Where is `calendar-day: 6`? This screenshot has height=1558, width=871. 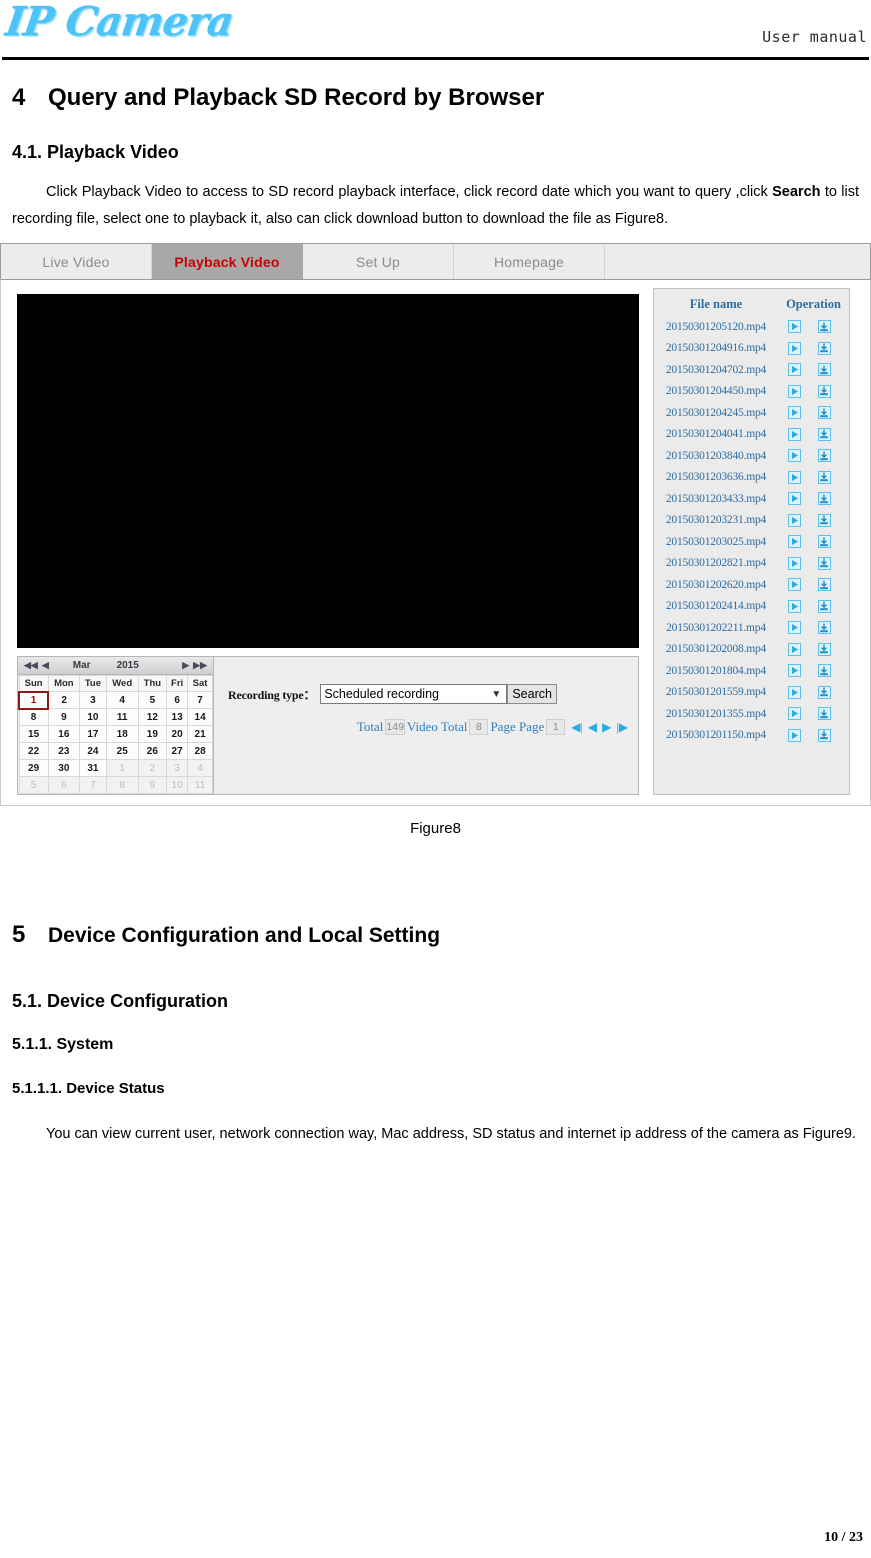
calendar-day: 6 is located at coordinates (177, 700).